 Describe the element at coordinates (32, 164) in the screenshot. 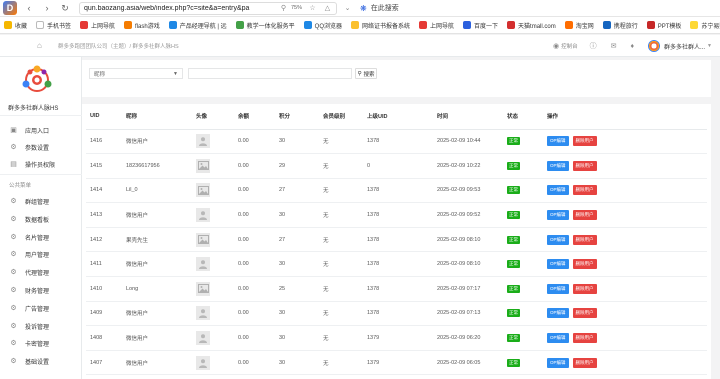

I see `sidebar-item: ▤ 操作员权限` at that location.